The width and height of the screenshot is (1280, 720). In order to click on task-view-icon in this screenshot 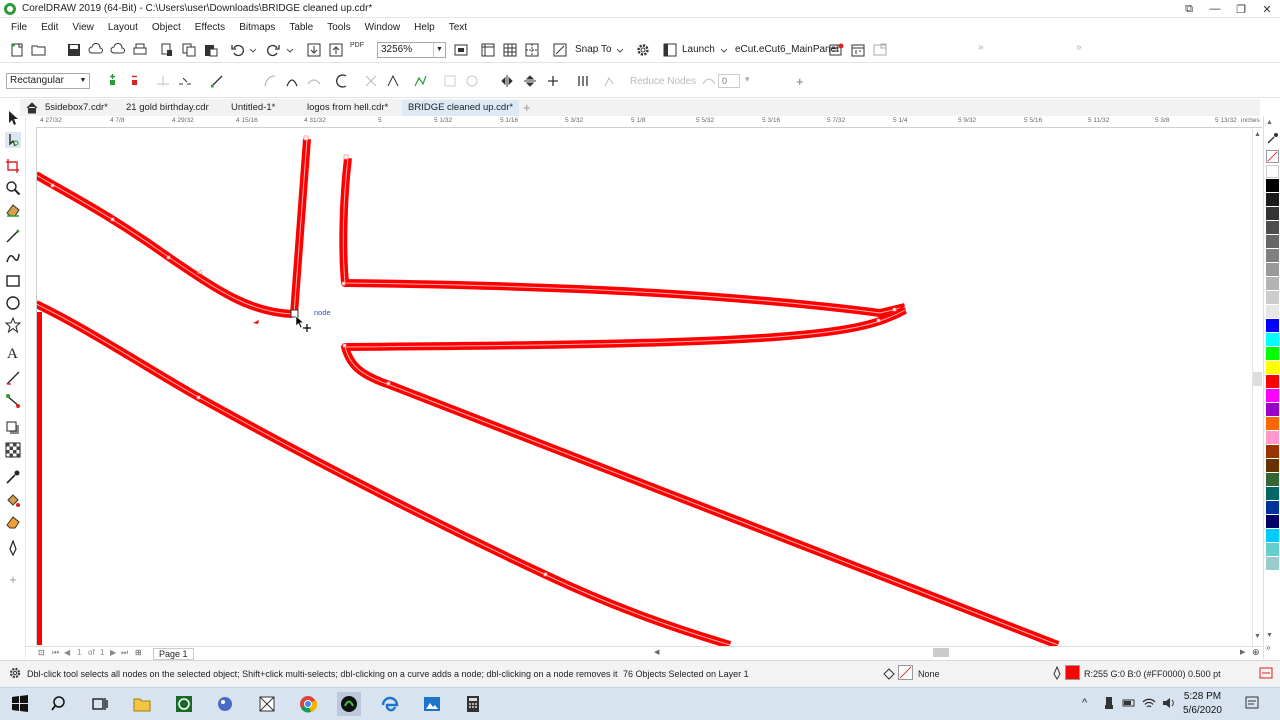, I will do `click(100, 704)`.